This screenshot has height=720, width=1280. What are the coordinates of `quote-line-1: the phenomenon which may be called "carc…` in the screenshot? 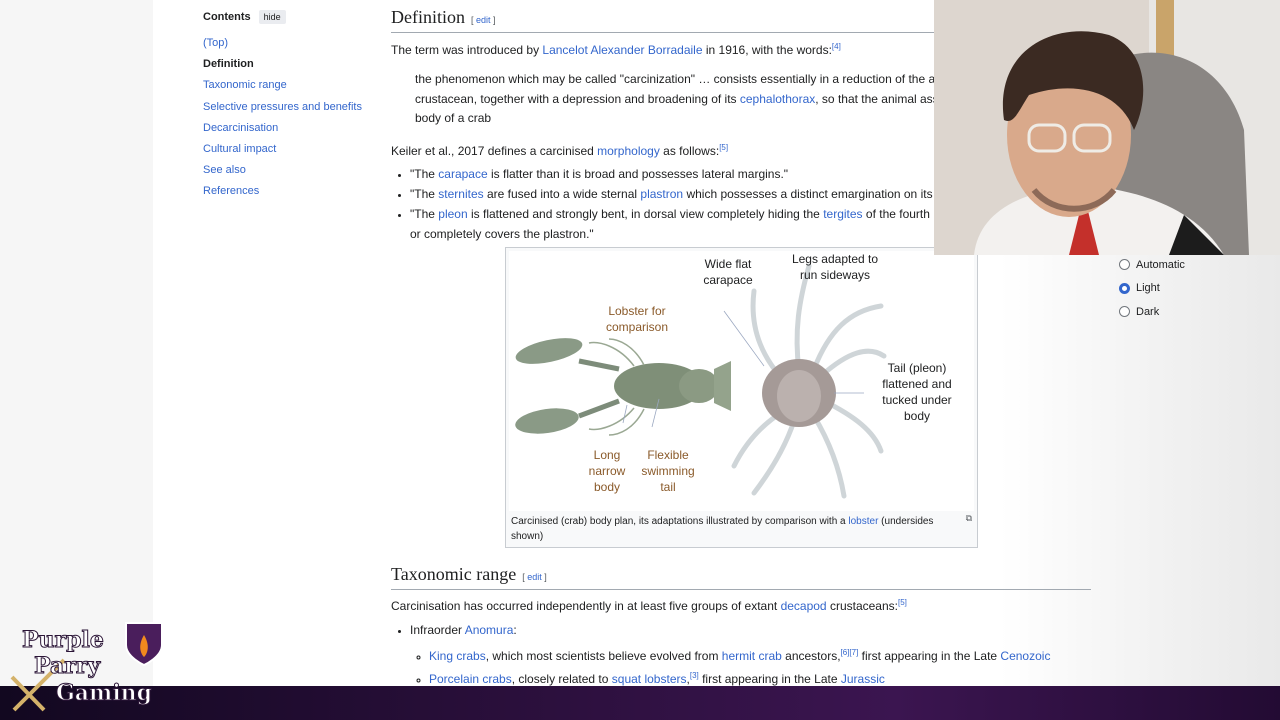 It's located at (678, 79).